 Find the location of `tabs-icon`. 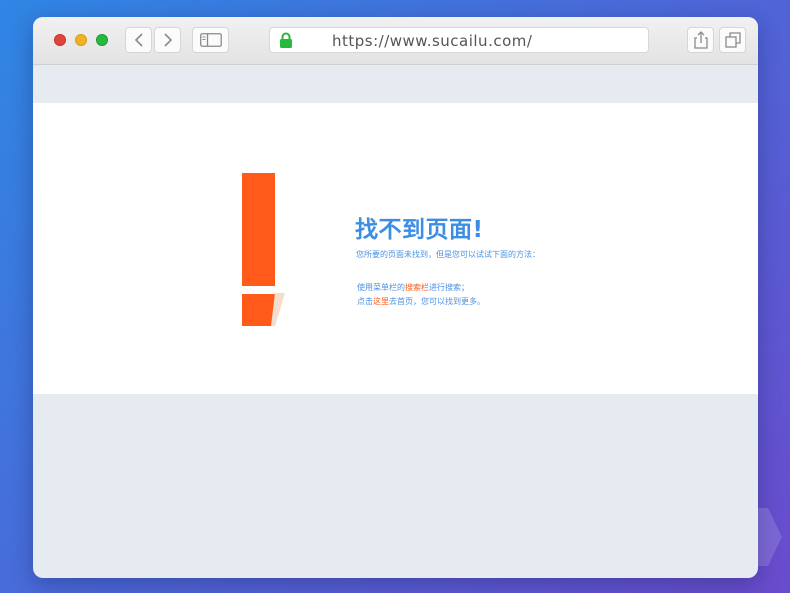

tabs-icon is located at coordinates (732, 40).